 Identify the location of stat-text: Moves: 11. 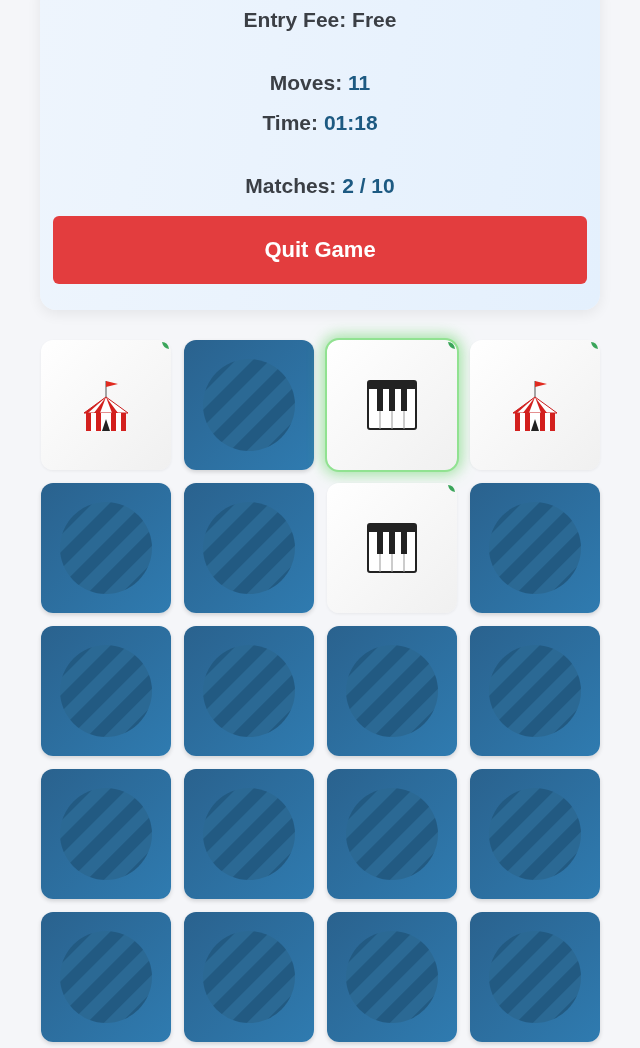
(320, 83).